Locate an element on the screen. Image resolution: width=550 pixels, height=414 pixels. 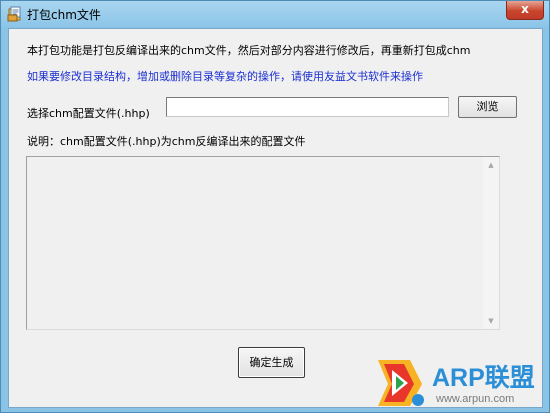
window-title: 打包chm文件 is located at coordinates (64, 15).